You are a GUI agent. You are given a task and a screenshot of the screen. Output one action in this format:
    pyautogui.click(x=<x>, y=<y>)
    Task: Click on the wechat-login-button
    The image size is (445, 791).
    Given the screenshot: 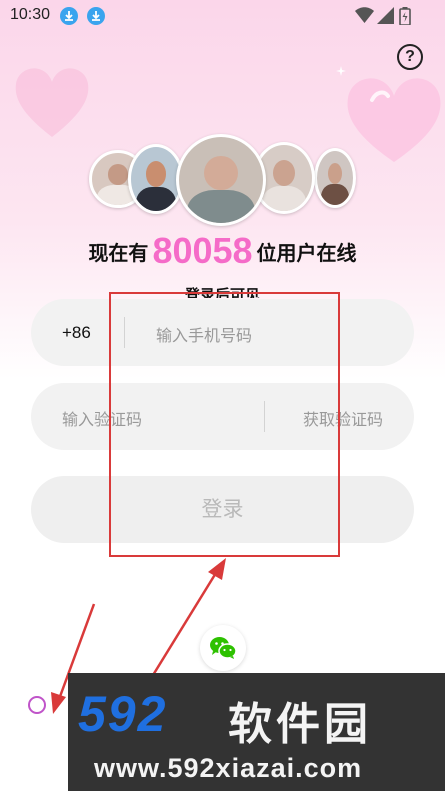 What is the action you would take?
    pyautogui.click(x=223, y=648)
    